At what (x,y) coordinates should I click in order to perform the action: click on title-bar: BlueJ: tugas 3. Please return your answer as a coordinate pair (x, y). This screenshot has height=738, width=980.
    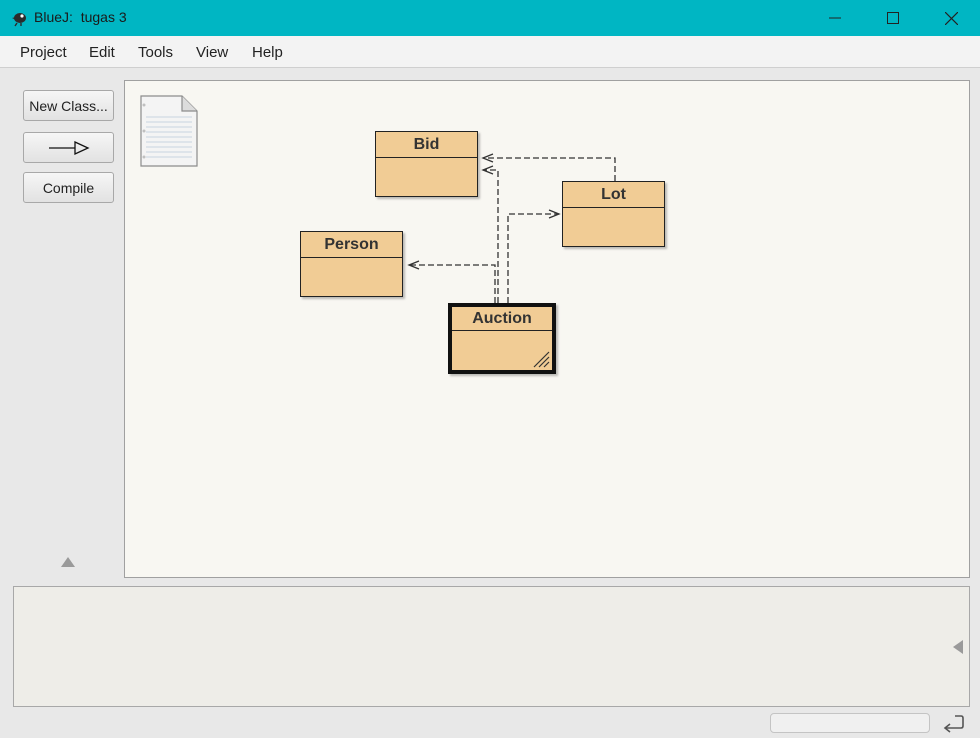
    Looking at the image, I should click on (490, 18).